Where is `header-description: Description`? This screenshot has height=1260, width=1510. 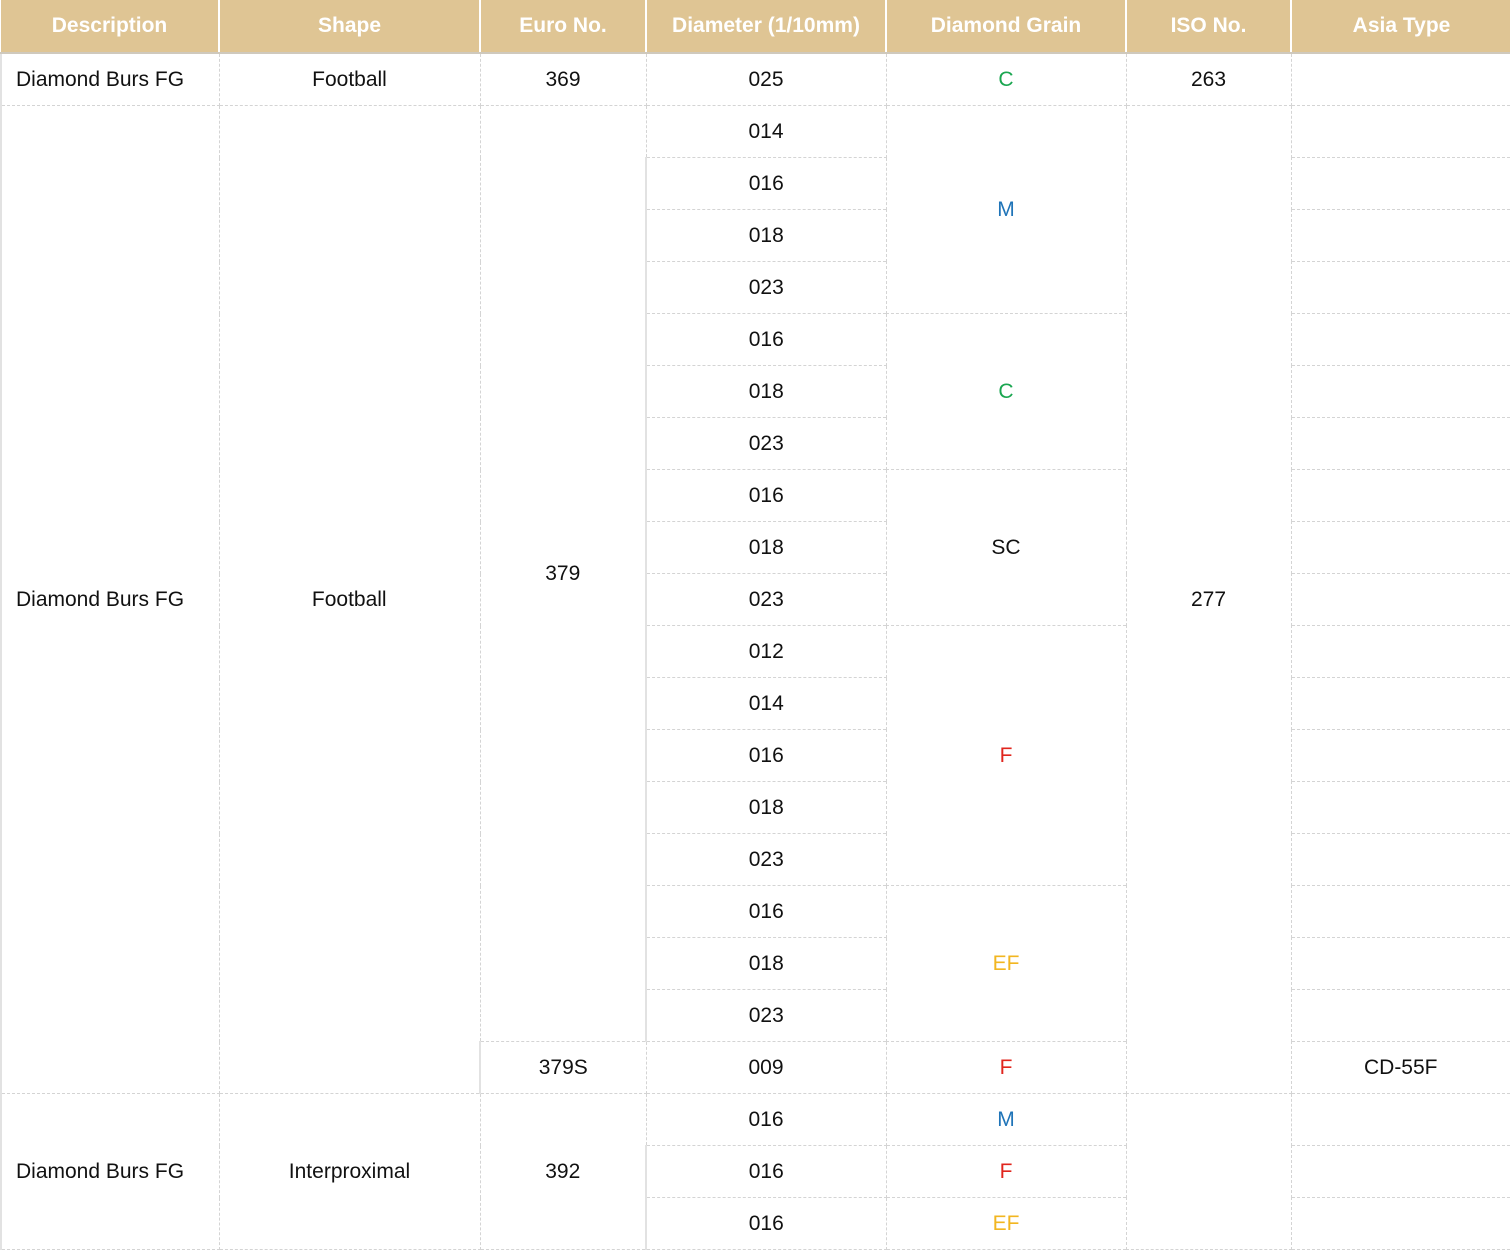 header-description: Description is located at coordinates (110, 27).